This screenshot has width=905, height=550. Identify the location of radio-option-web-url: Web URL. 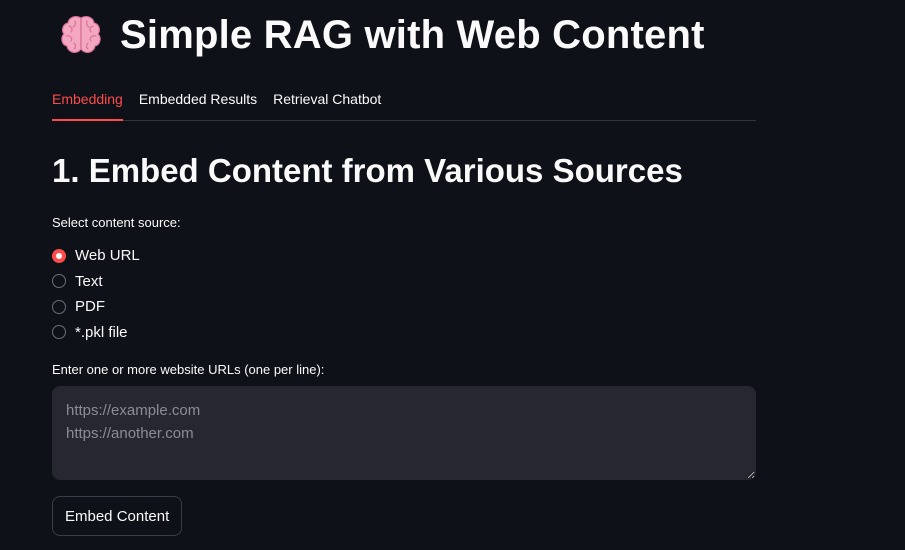
(96, 256).